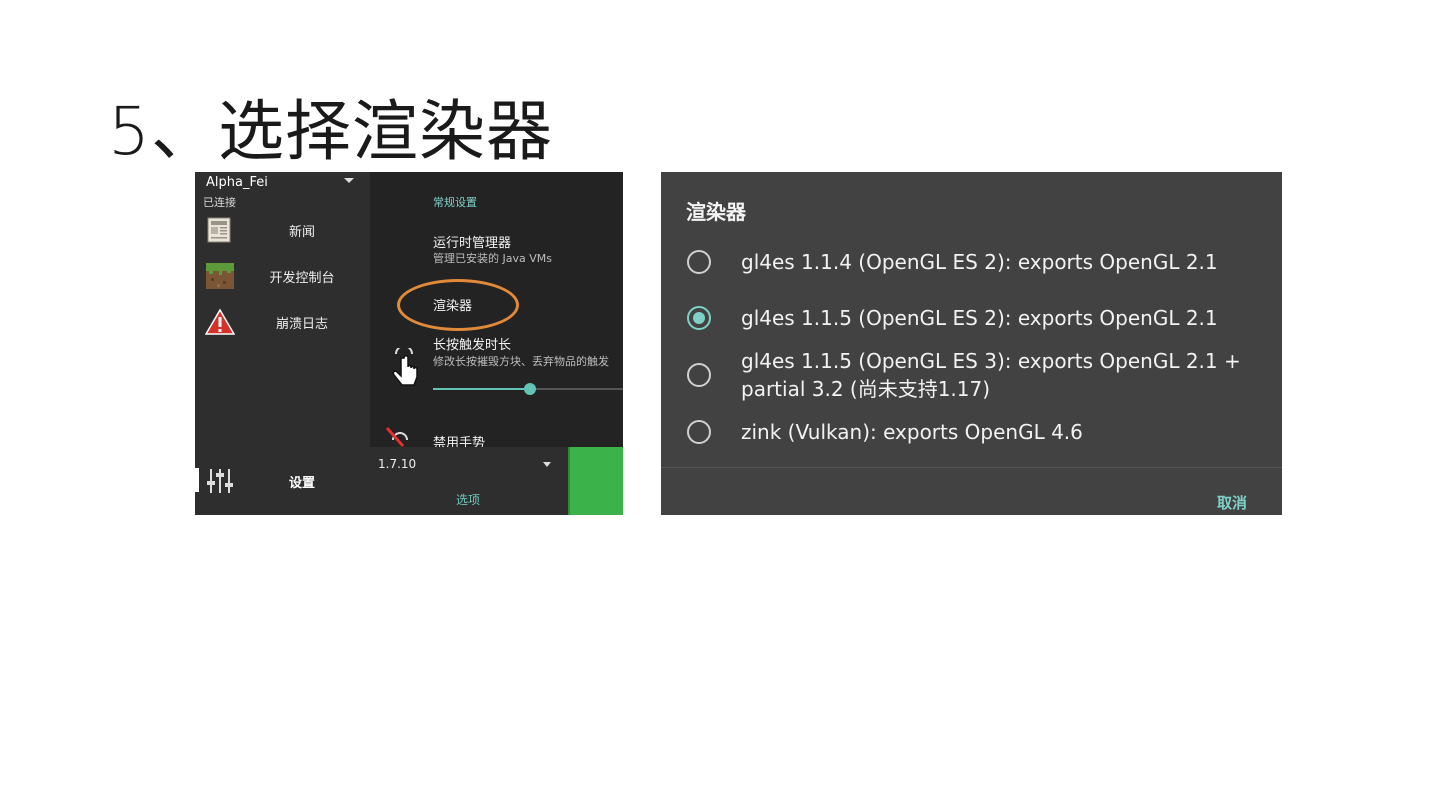 Image resolution: width=1438 pixels, height=810 pixels. Describe the element at coordinates (220, 481) in the screenshot. I see `sliders-icon` at that location.